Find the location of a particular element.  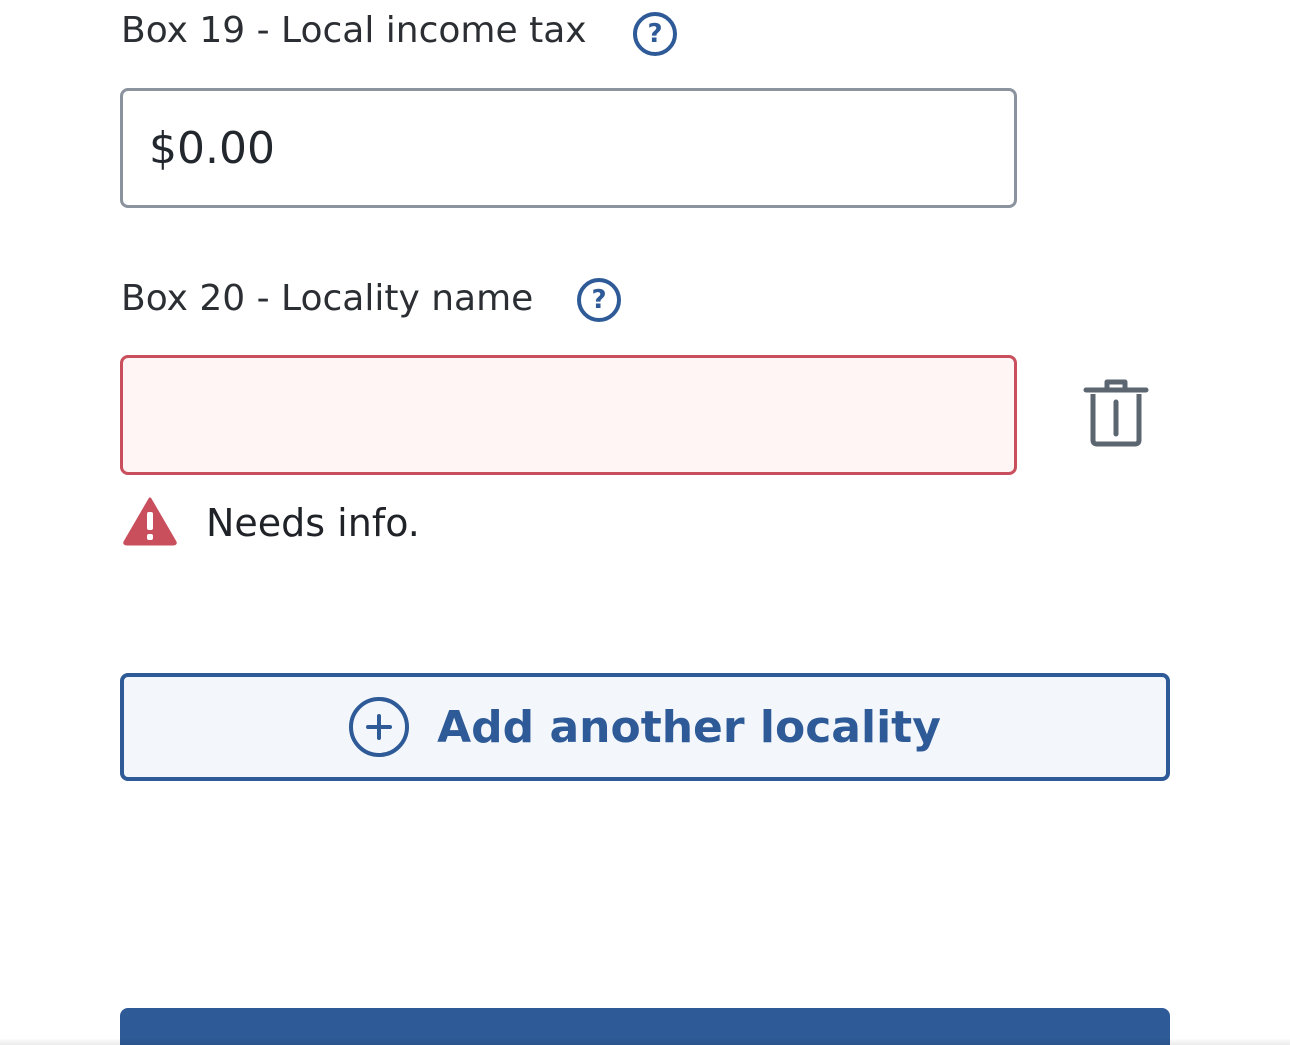

add-another-locality-button: Add another locality is located at coordinates (645, 727).